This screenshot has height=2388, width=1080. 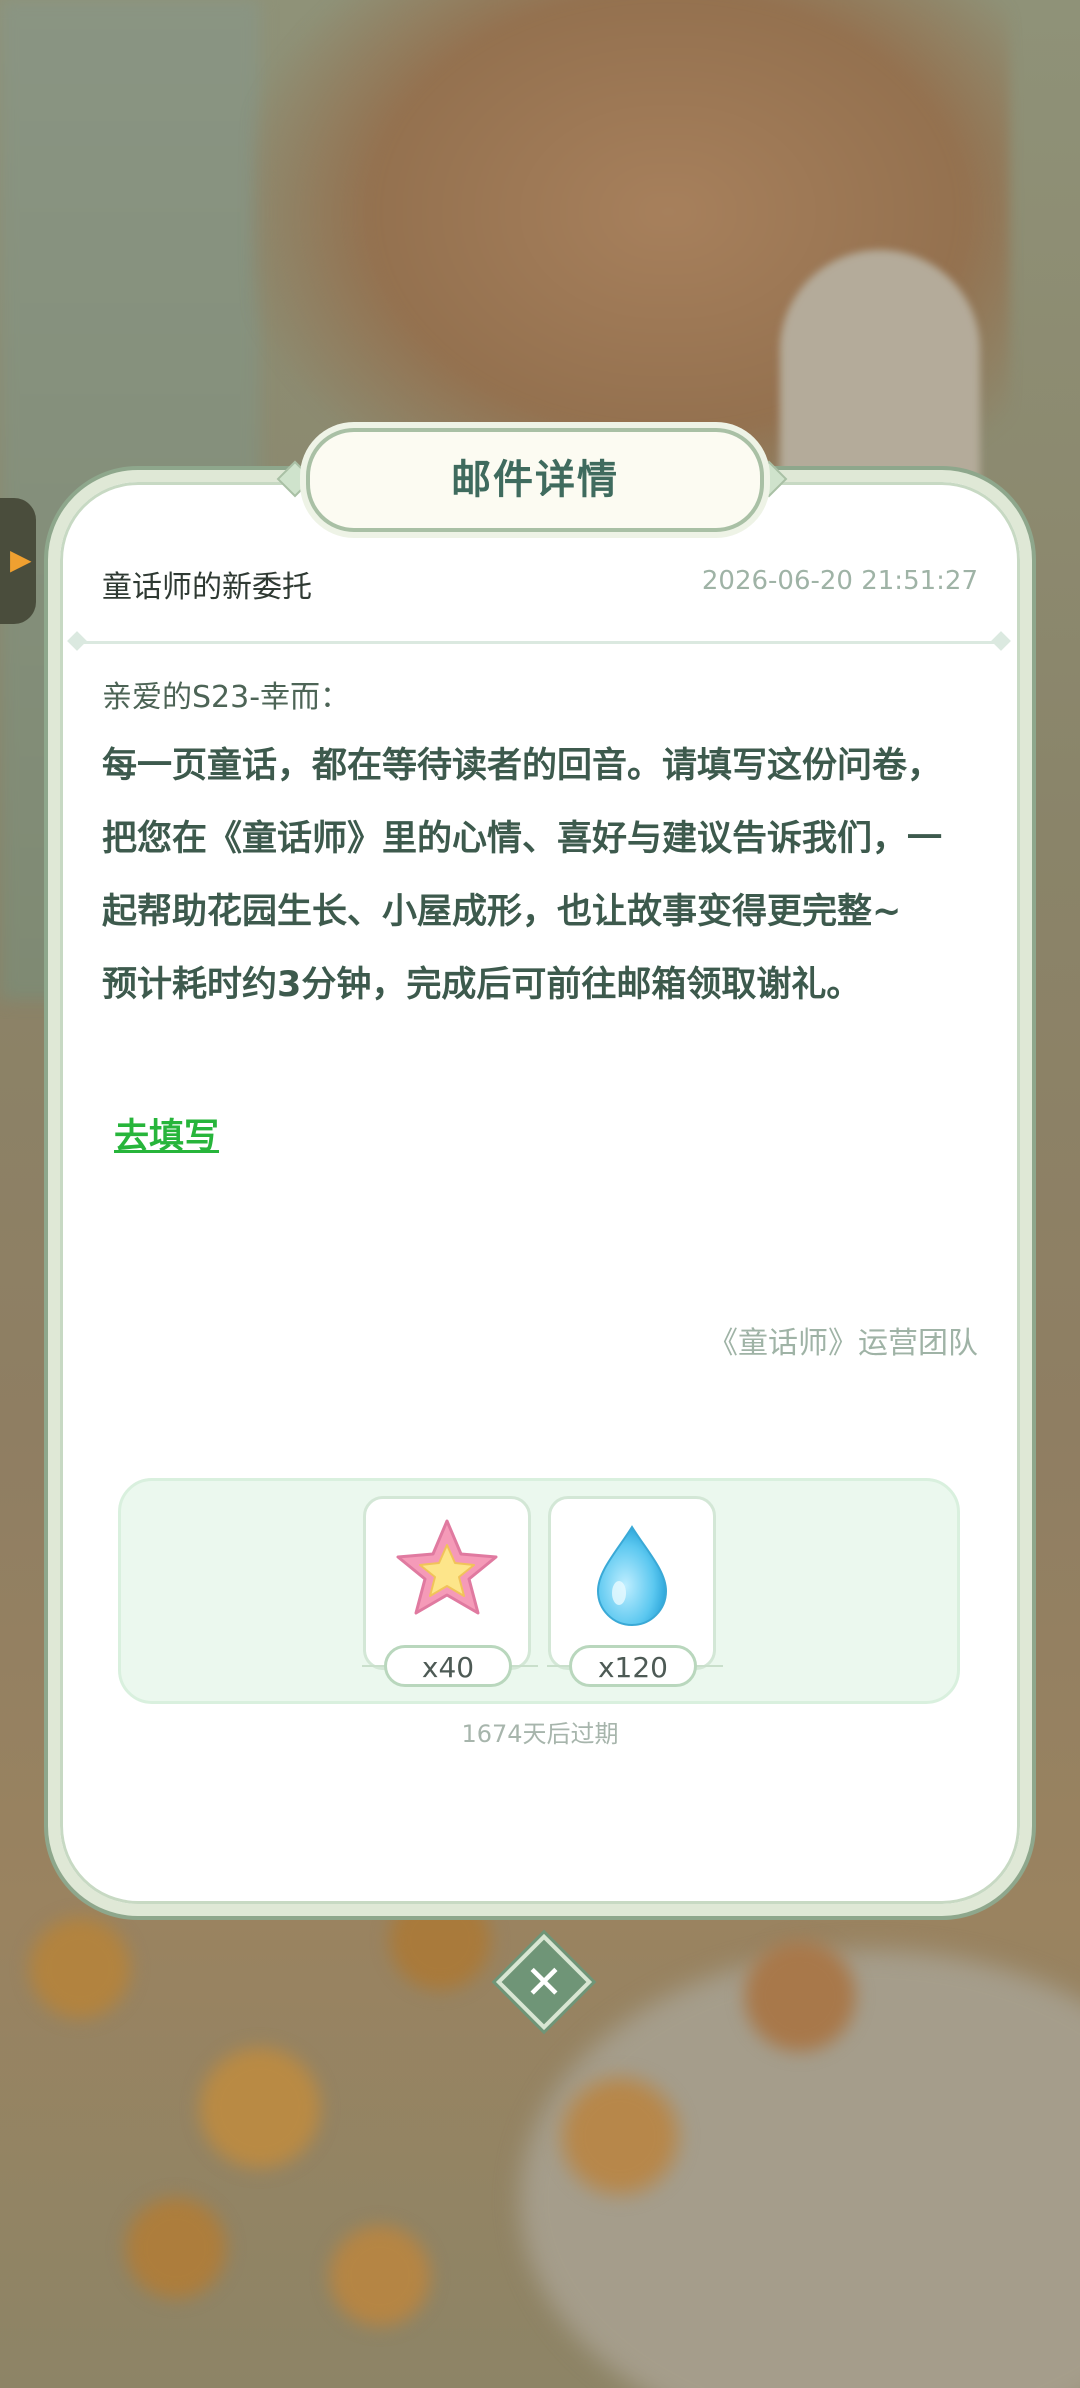 I want to click on reward-panel, so click(x=539, y=1591).